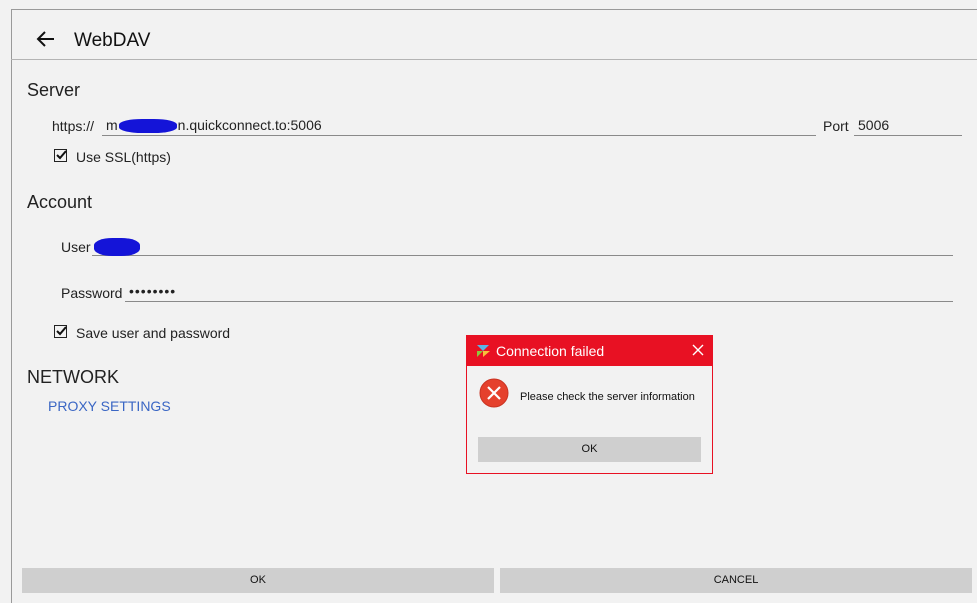 The width and height of the screenshot is (977, 603). Describe the element at coordinates (483, 351) in the screenshot. I see `app-logo-icon` at that location.